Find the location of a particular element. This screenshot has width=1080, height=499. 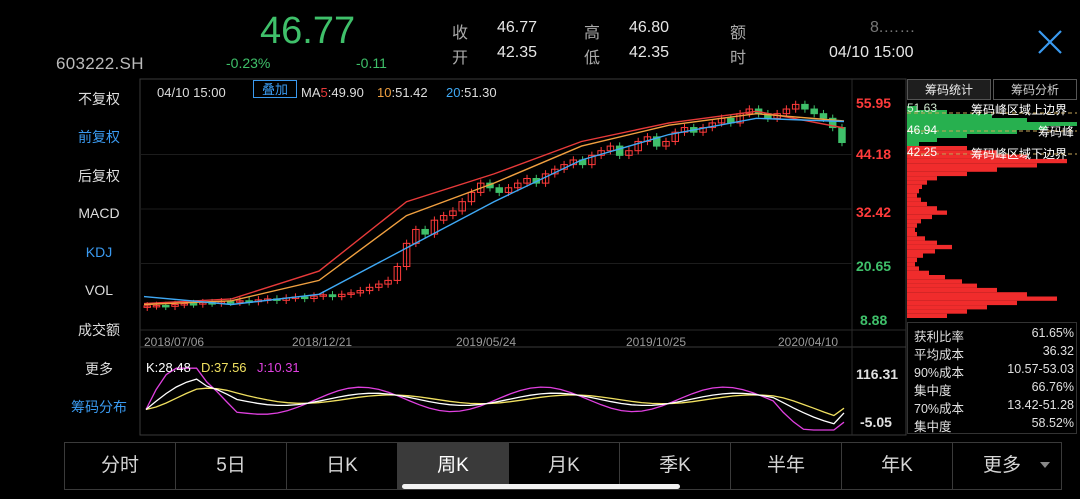

date-tick-label: 2019/10/25 is located at coordinates (656, 342).